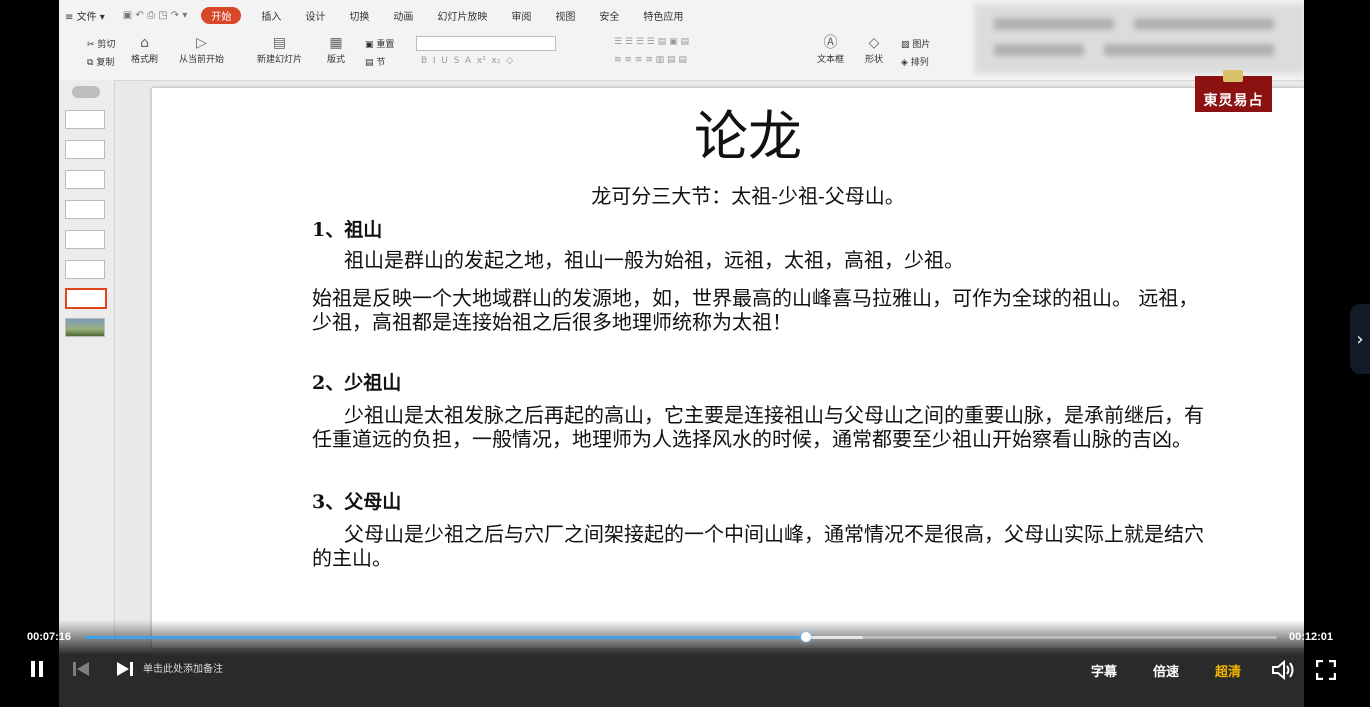 The height and width of the screenshot is (707, 1370). I want to click on menu-tab-features: 特色应用, so click(663, 17).